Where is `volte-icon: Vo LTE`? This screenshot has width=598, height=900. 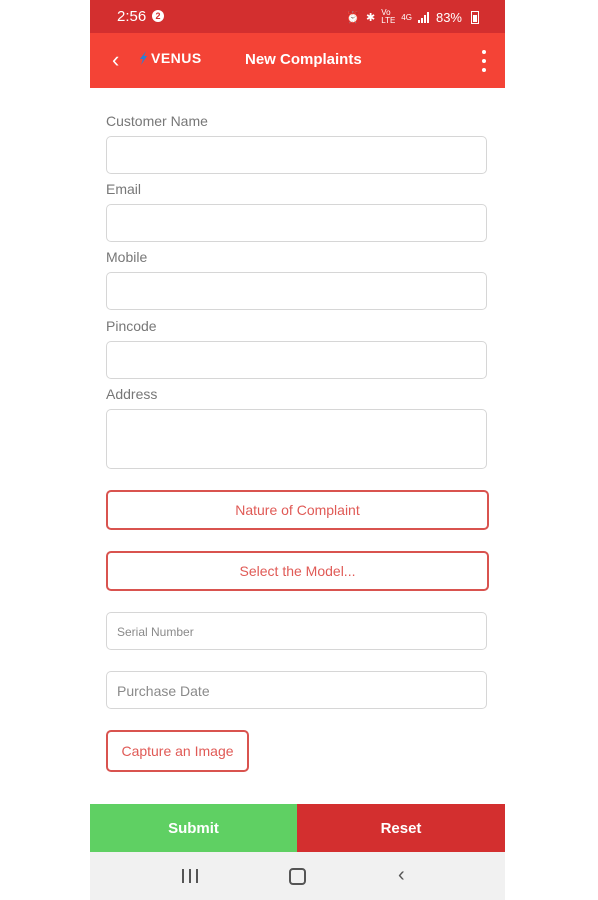
volte-icon: Vo LTE is located at coordinates (388, 16).